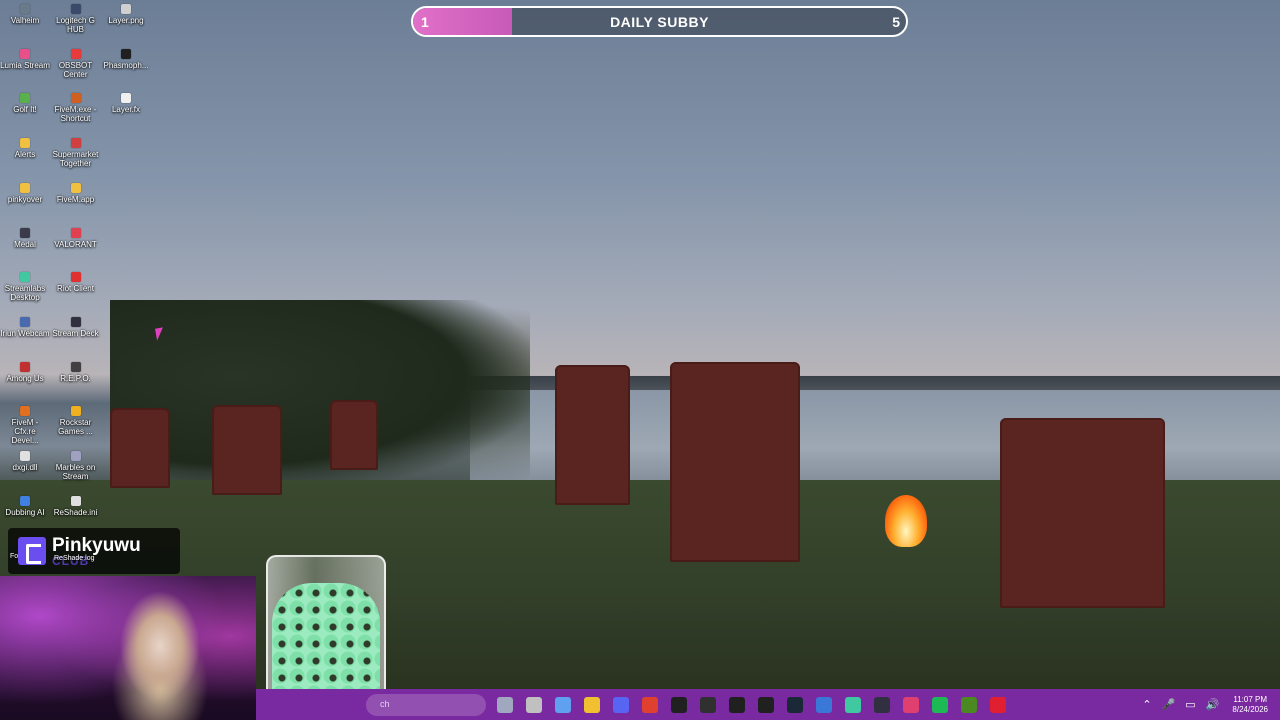  I want to click on taskbar: ch ⌃ 🎤 ▭ 🔊 11:07 PM 8/24/2026, so click(768, 704).